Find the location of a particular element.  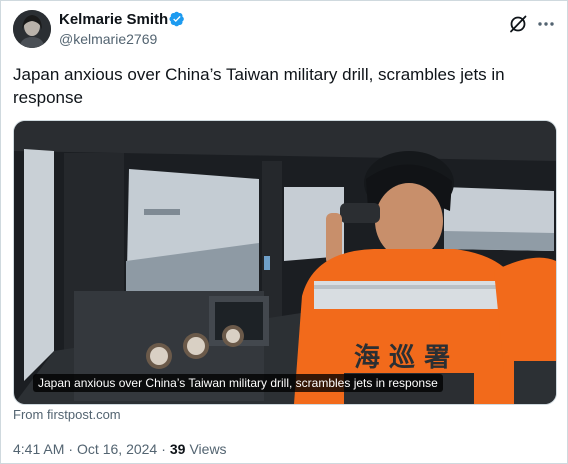

views-label: Views is located at coordinates (208, 449).